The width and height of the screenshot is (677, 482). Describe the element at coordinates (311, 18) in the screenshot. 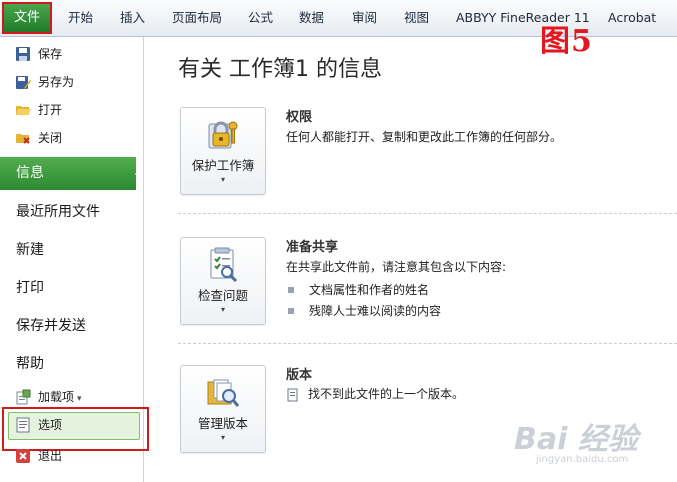

I see `tab-data: 数据` at that location.